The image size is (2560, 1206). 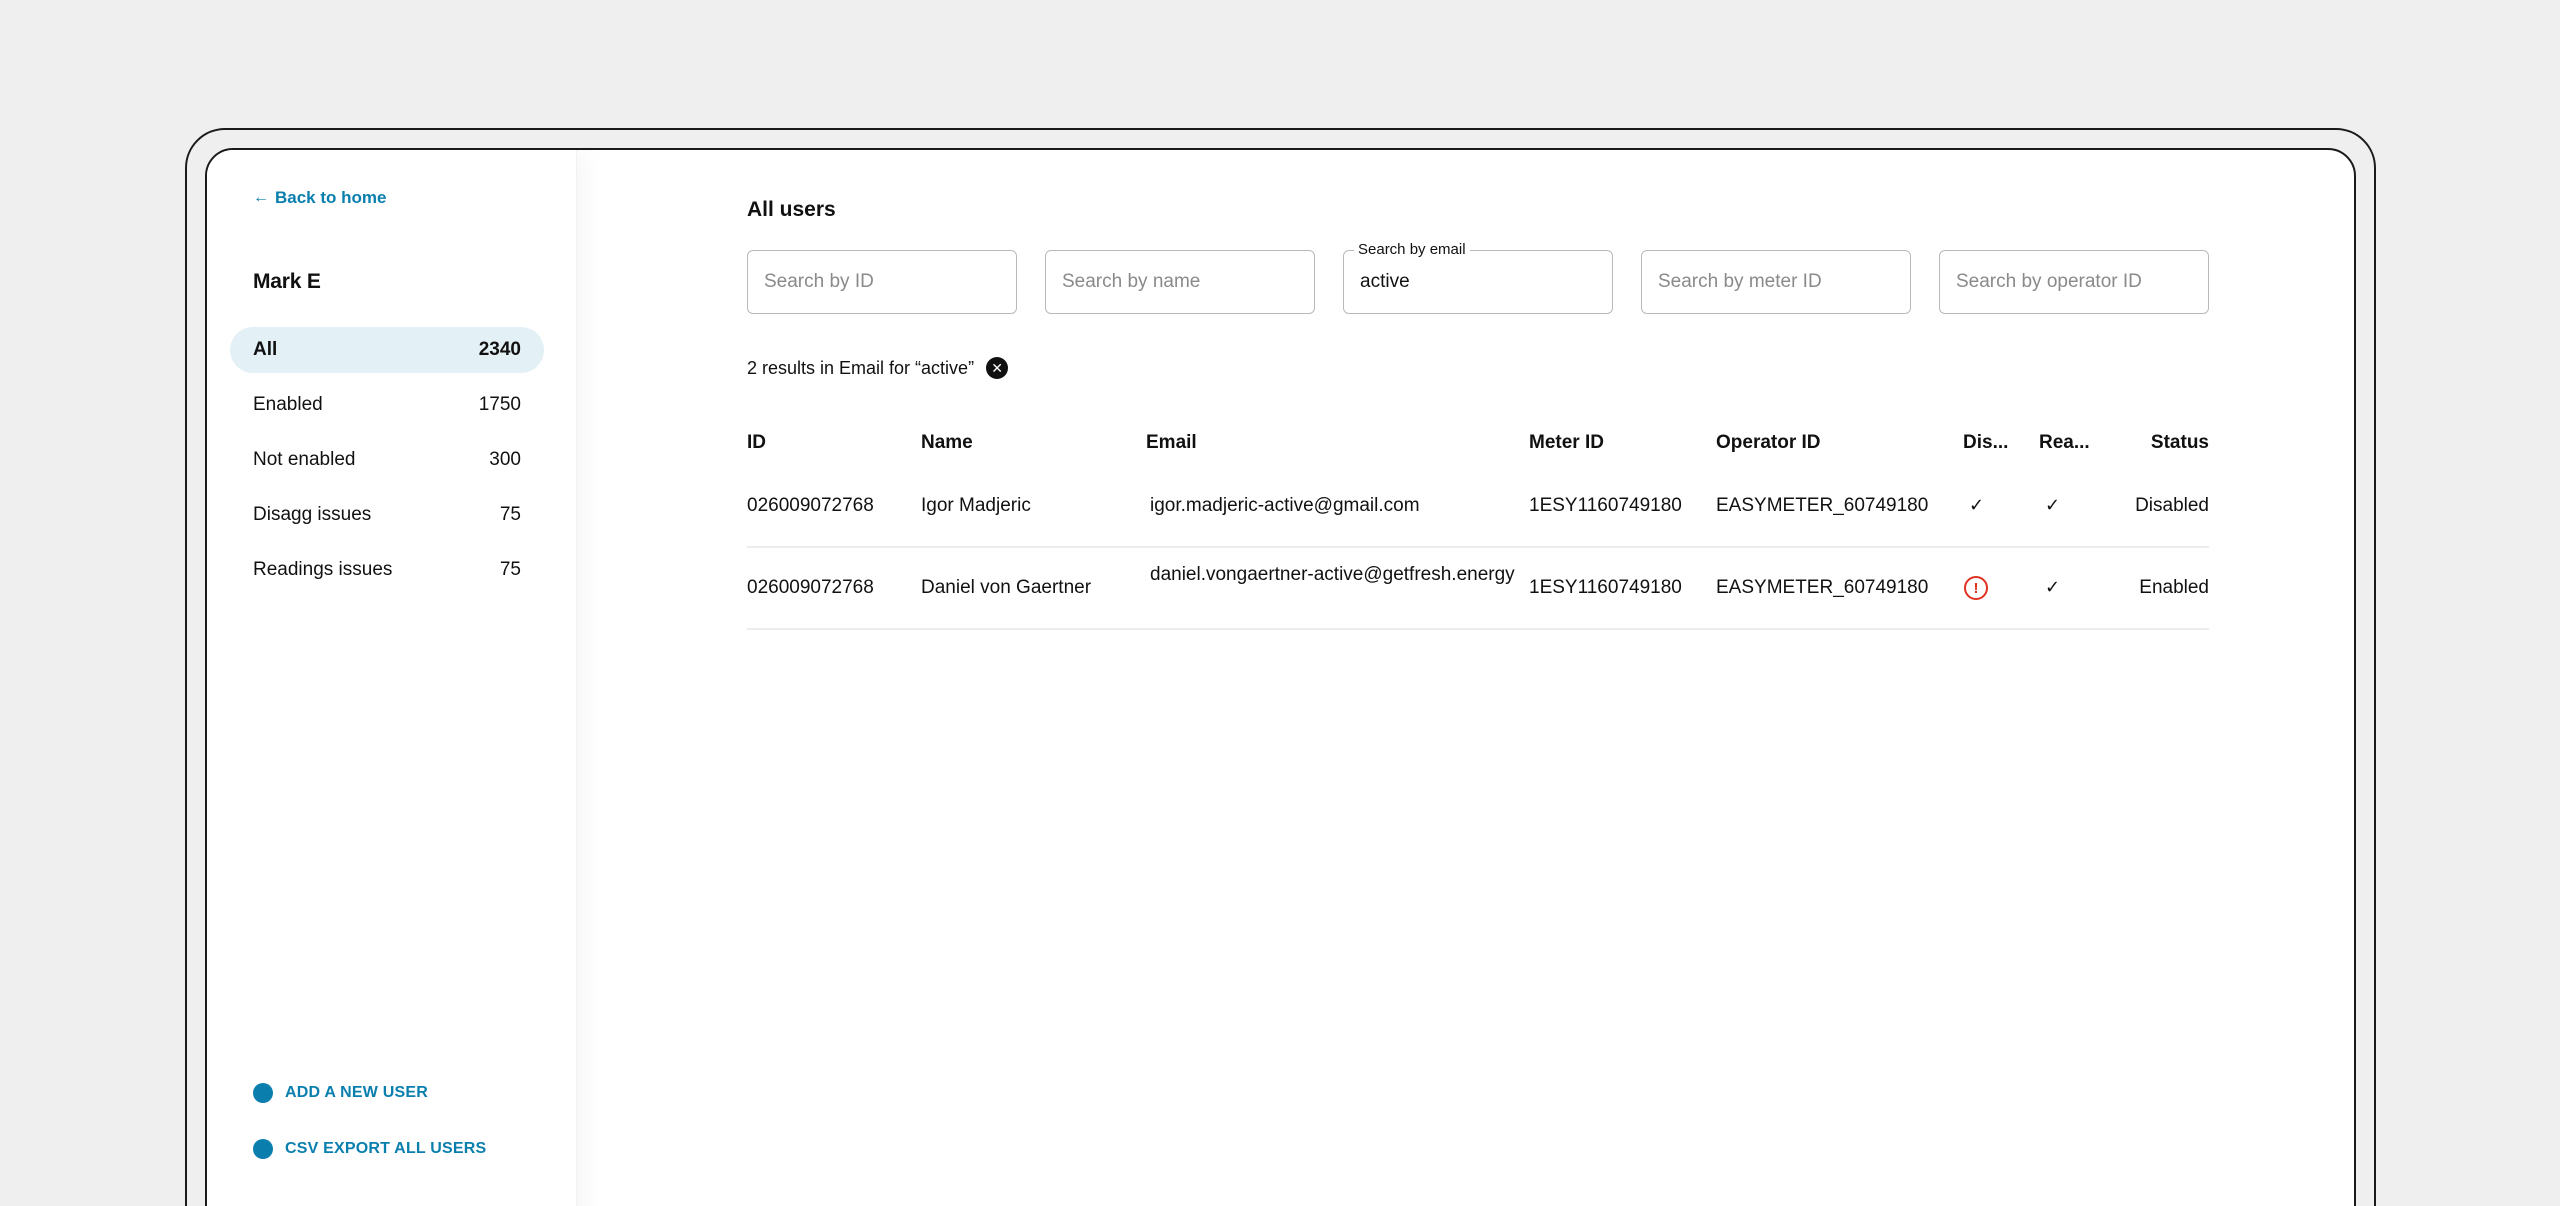 I want to click on search-by-meter-field, so click(x=1776, y=282).